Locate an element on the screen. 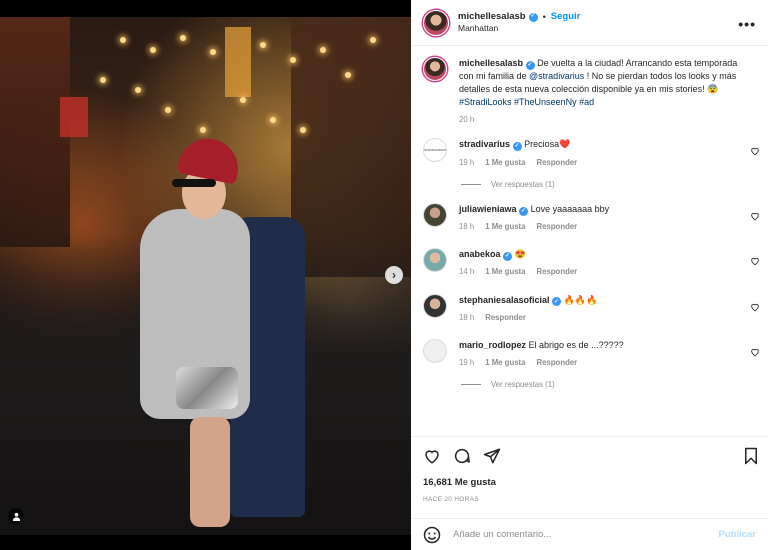  user-tag-icon is located at coordinates (16, 516).